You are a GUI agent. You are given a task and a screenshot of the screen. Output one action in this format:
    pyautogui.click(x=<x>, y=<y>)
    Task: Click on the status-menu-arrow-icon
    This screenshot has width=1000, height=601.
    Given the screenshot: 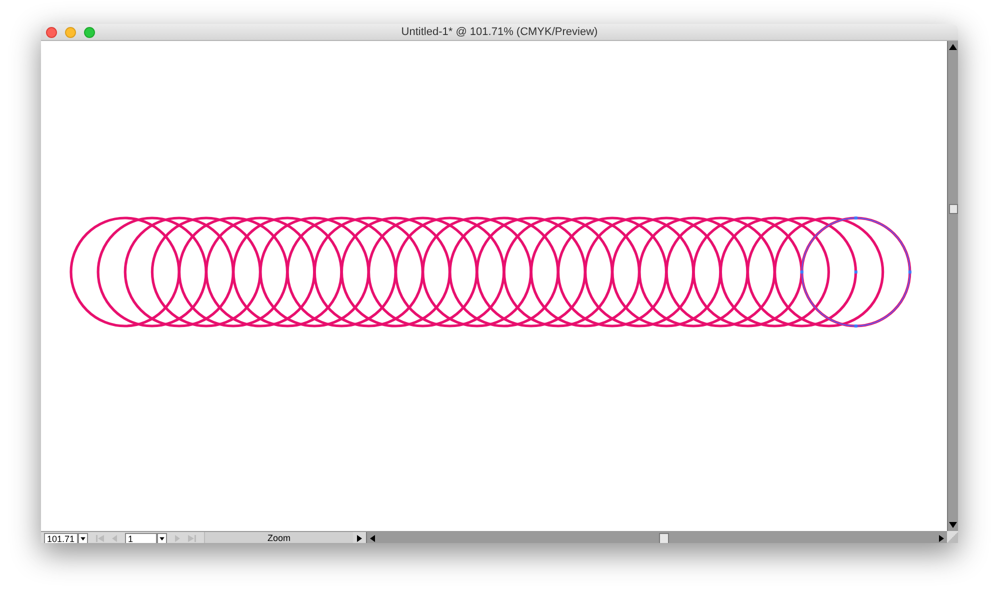 What is the action you would take?
    pyautogui.click(x=359, y=538)
    